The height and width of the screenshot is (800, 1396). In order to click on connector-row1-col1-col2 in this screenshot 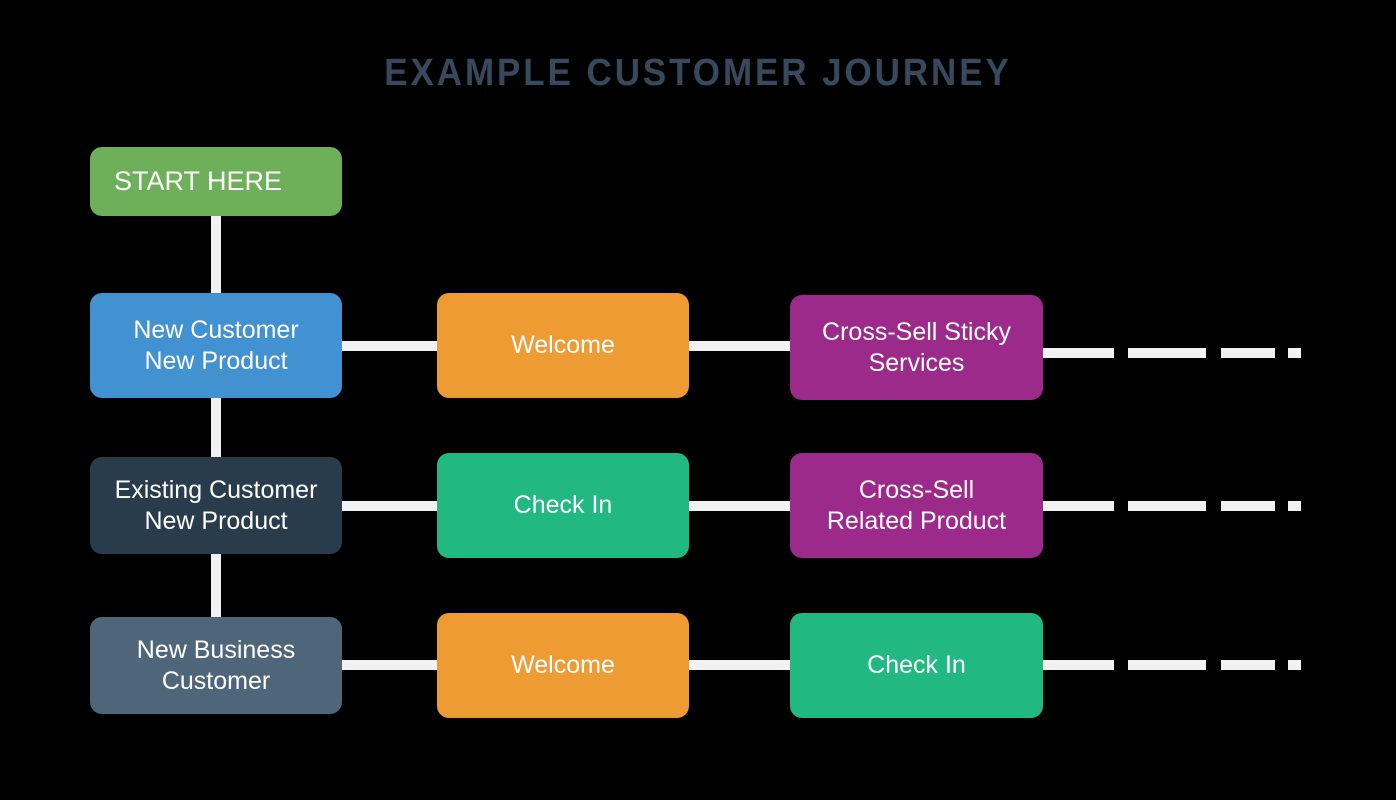, I will do `click(390, 346)`.